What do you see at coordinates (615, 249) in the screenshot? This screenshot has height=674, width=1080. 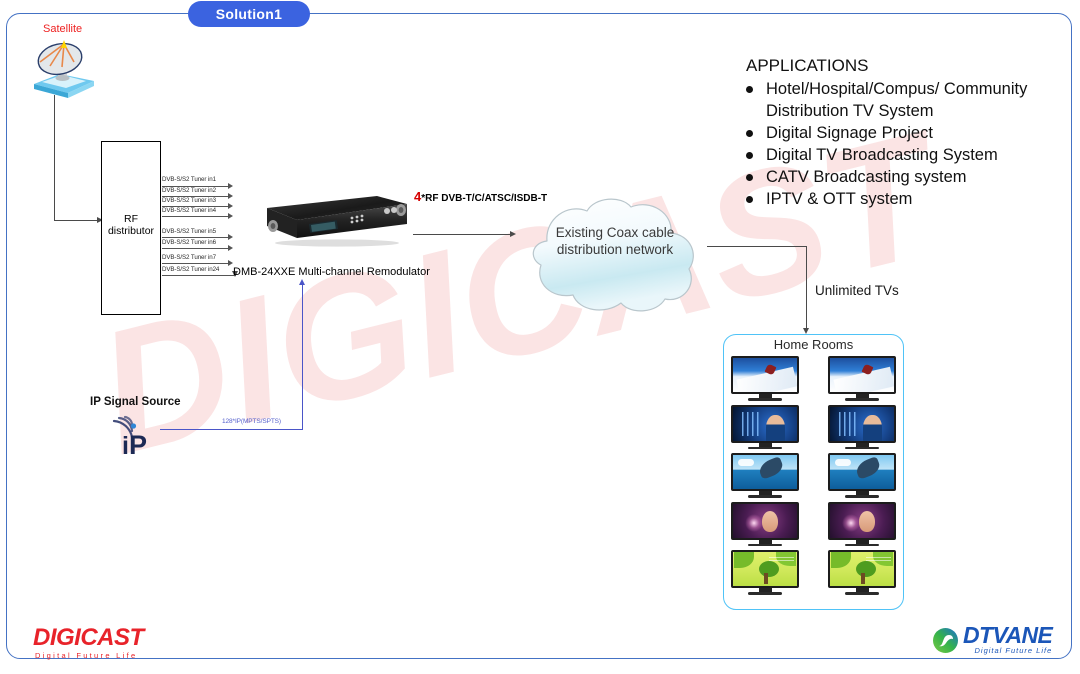 I see `cloud-label-line2: distribution network` at bounding box center [615, 249].